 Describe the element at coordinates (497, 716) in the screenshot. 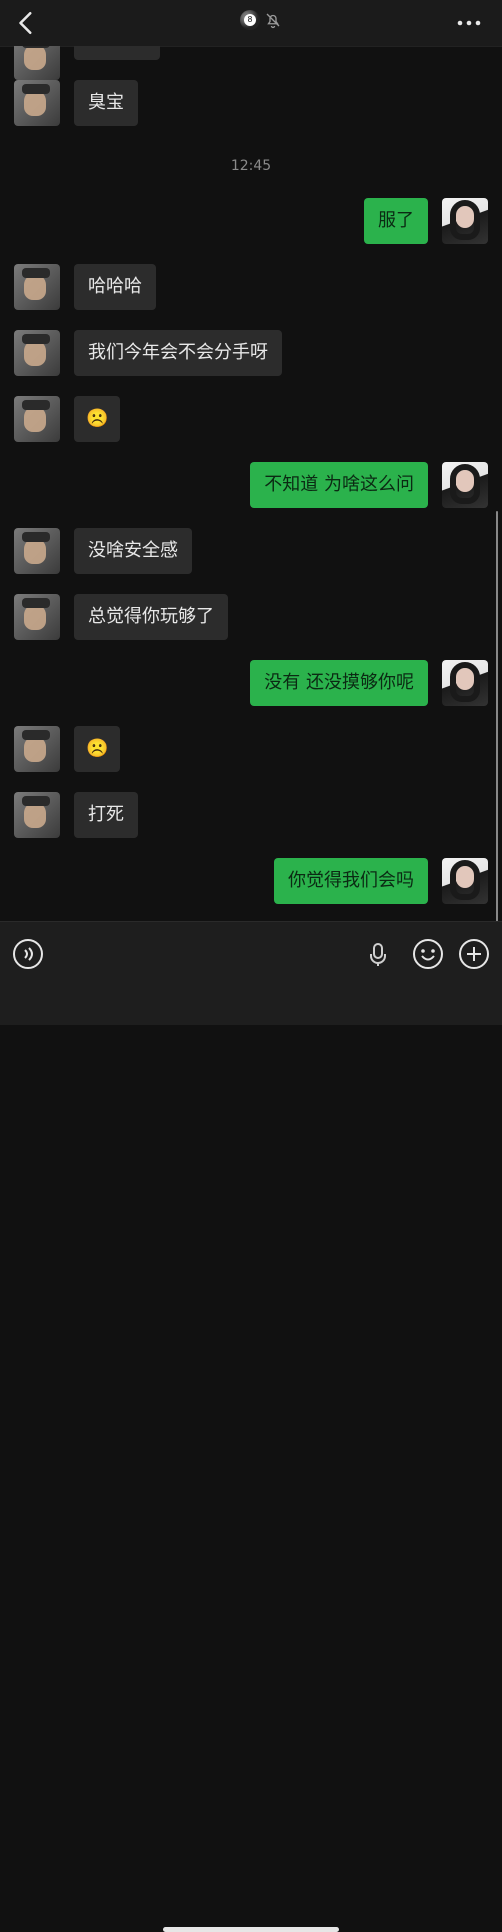

I see `scrollbar` at that location.